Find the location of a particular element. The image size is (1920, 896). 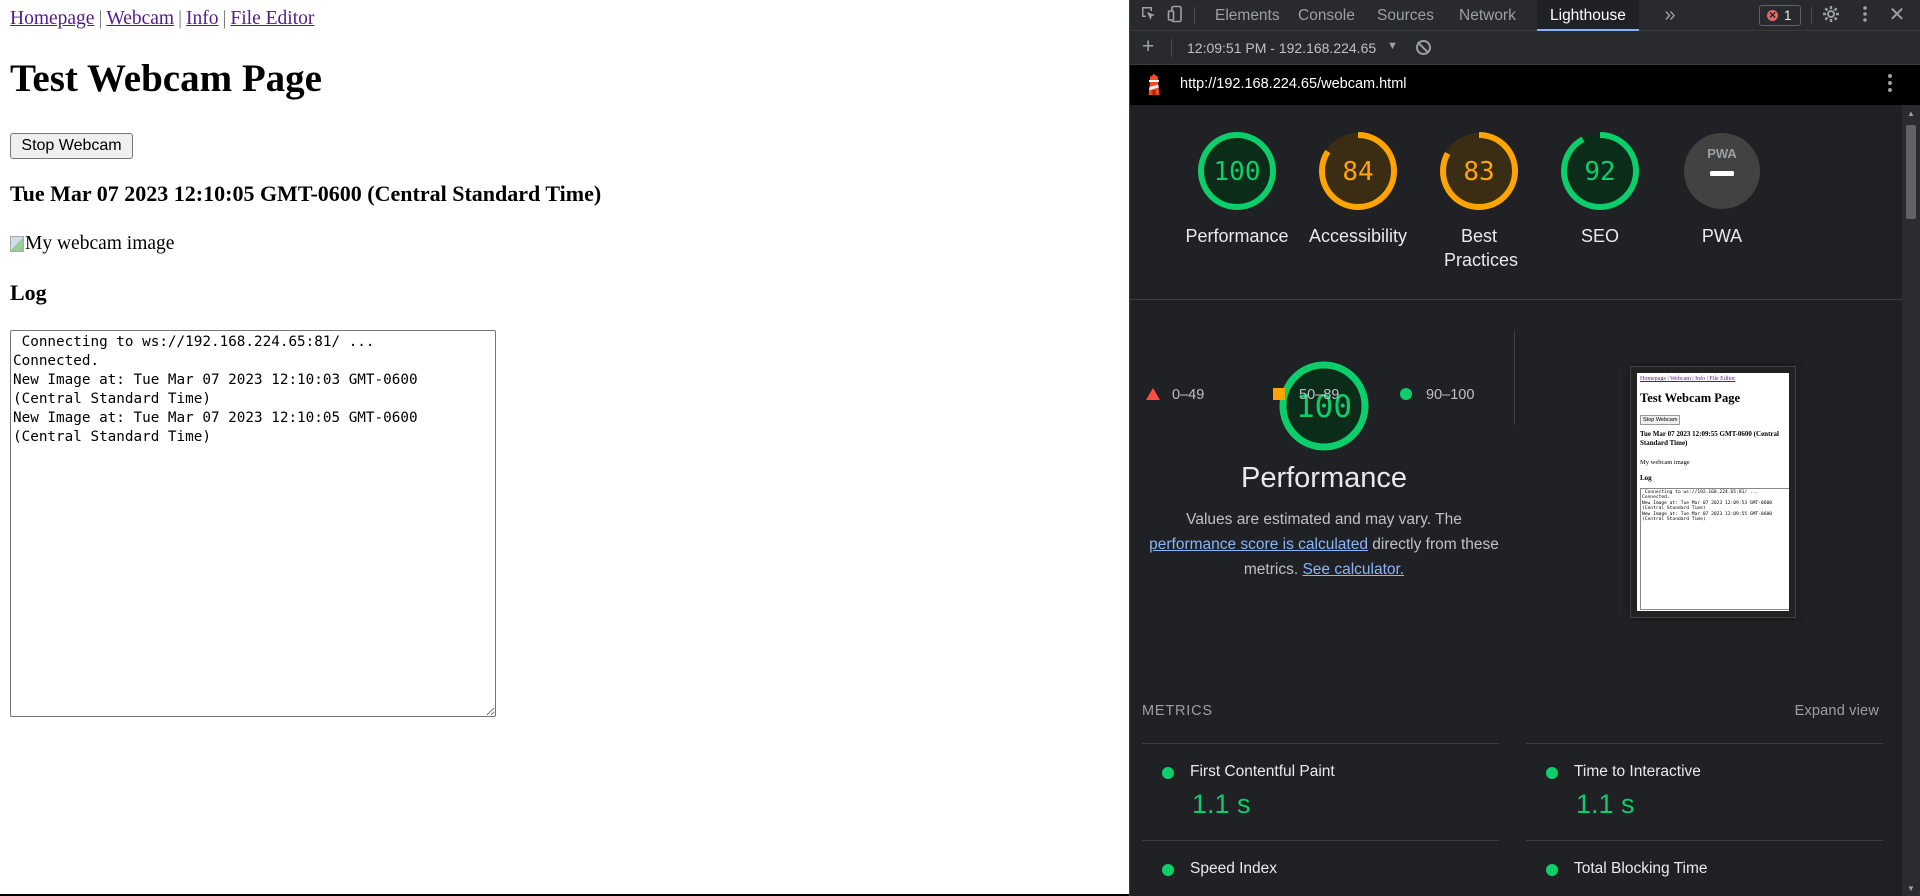

webcam-image: My webcam image is located at coordinates (92, 244).